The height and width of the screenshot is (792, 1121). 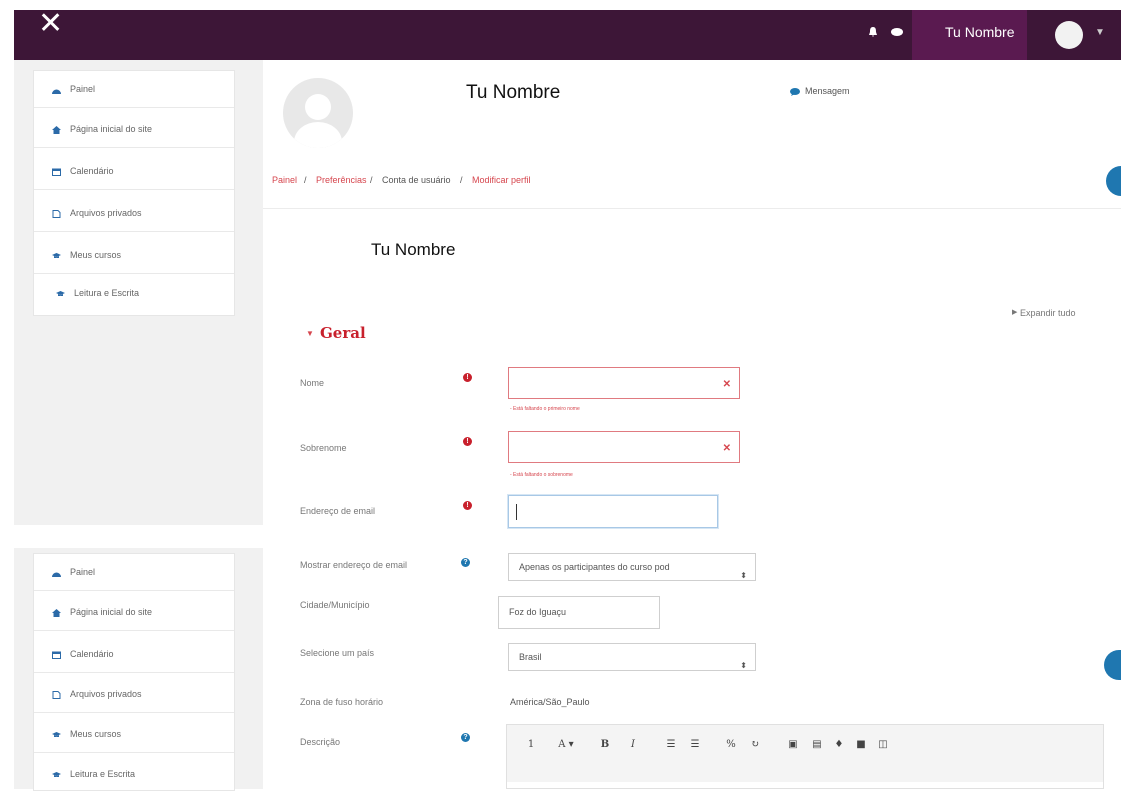 I want to click on profile-avatar, so click(x=318, y=113).